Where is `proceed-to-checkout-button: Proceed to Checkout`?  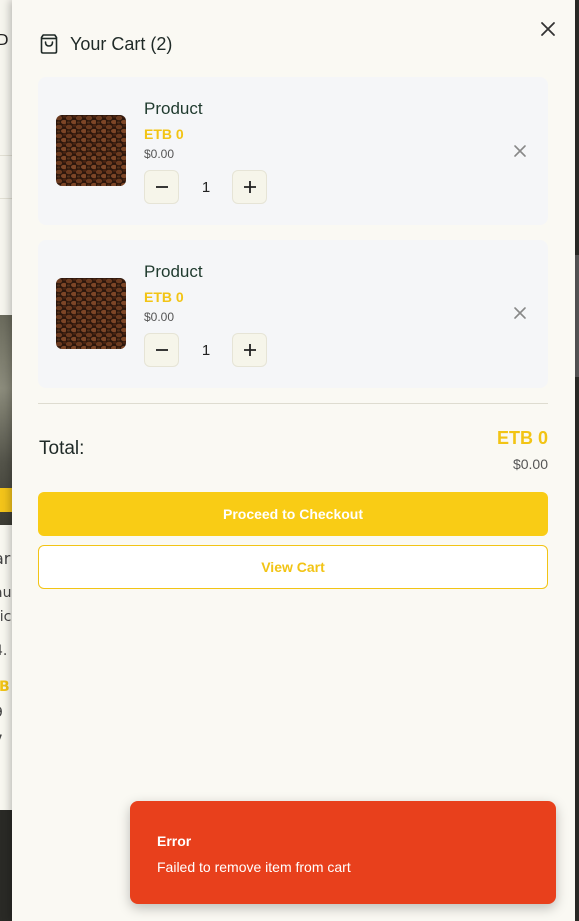
proceed-to-checkout-button: Proceed to Checkout is located at coordinates (293, 514).